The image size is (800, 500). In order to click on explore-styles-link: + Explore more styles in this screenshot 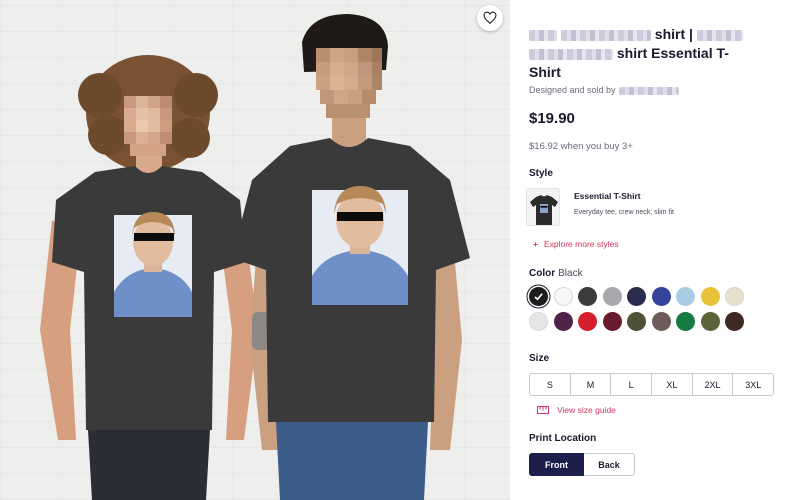, I will do `click(576, 244)`.